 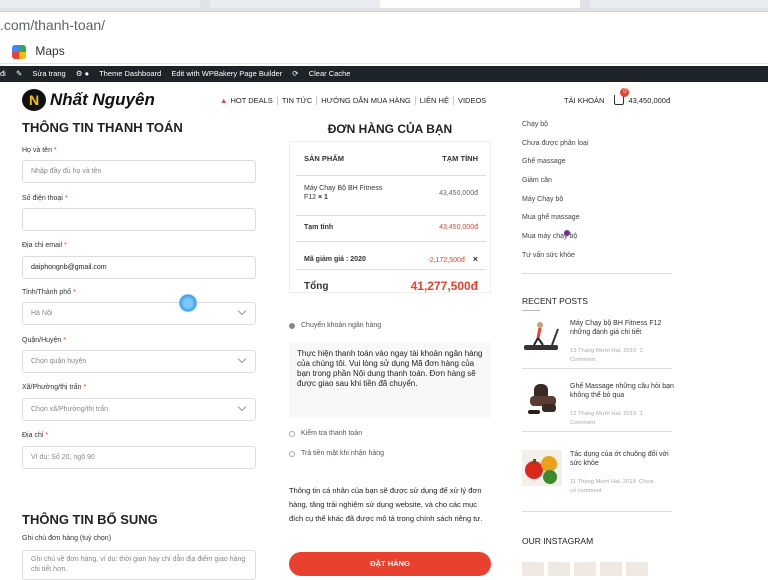 What do you see at coordinates (555, 143) in the screenshot?
I see `category-link: Chưa được phân loại` at bounding box center [555, 143].